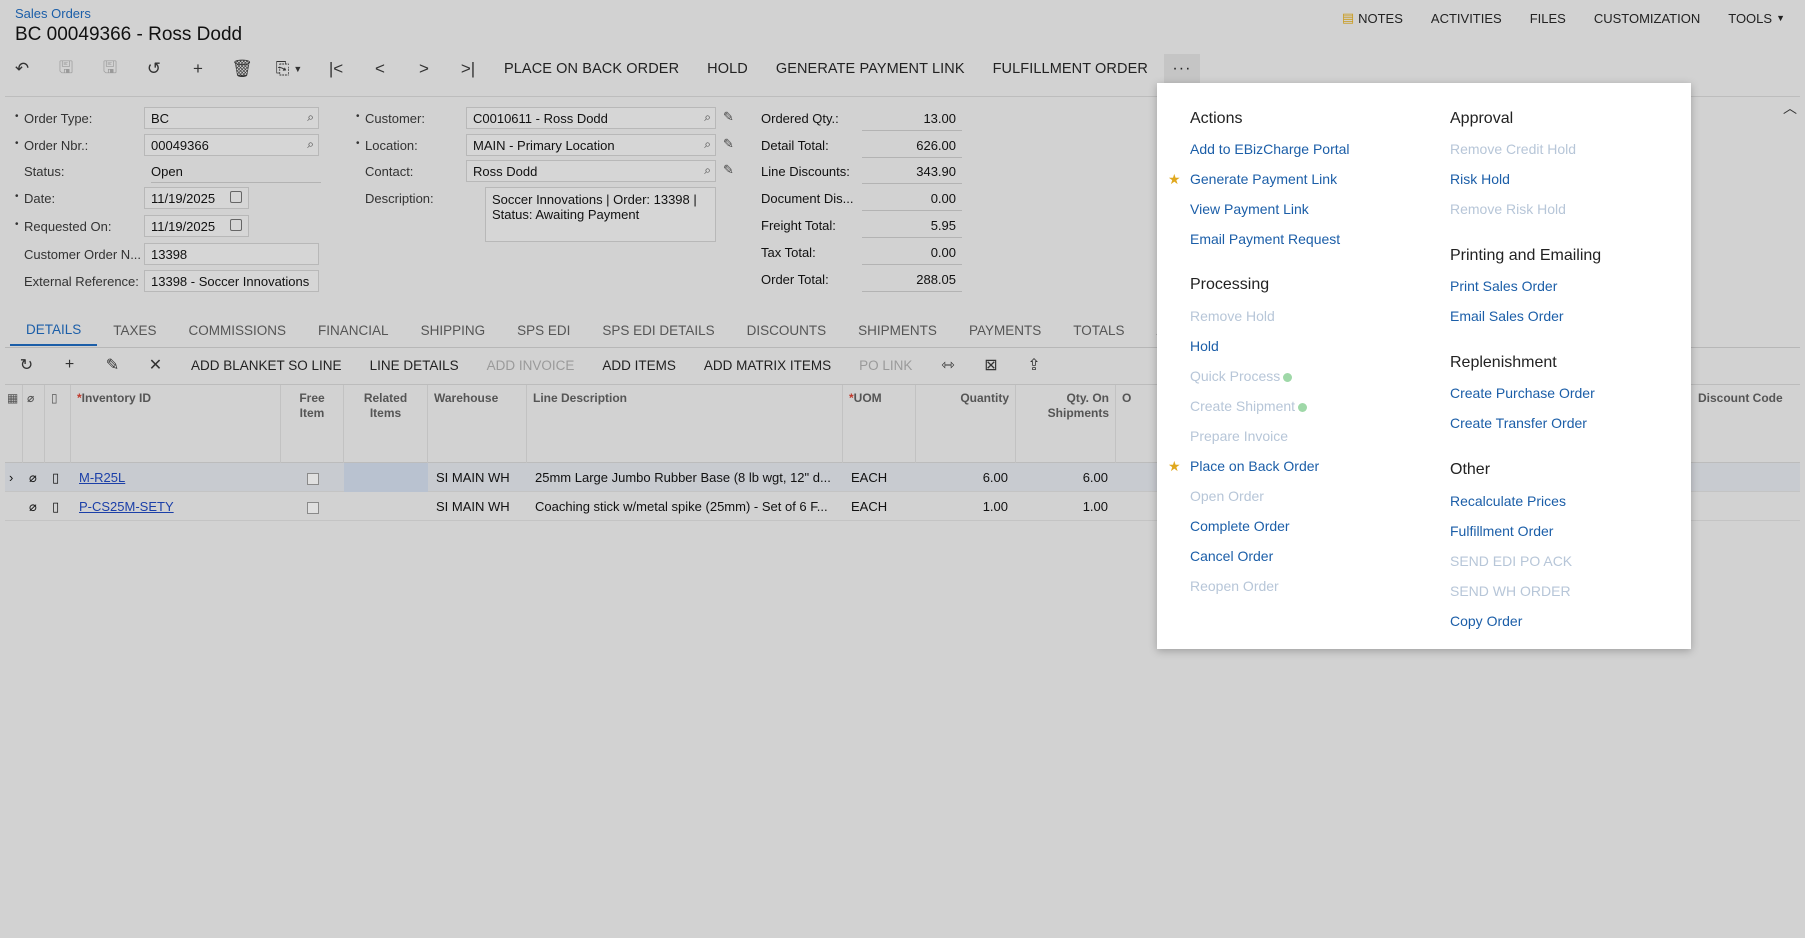 The image size is (1805, 938). What do you see at coordinates (966, 477) in the screenshot?
I see `quantity-cell: 6.00` at bounding box center [966, 477].